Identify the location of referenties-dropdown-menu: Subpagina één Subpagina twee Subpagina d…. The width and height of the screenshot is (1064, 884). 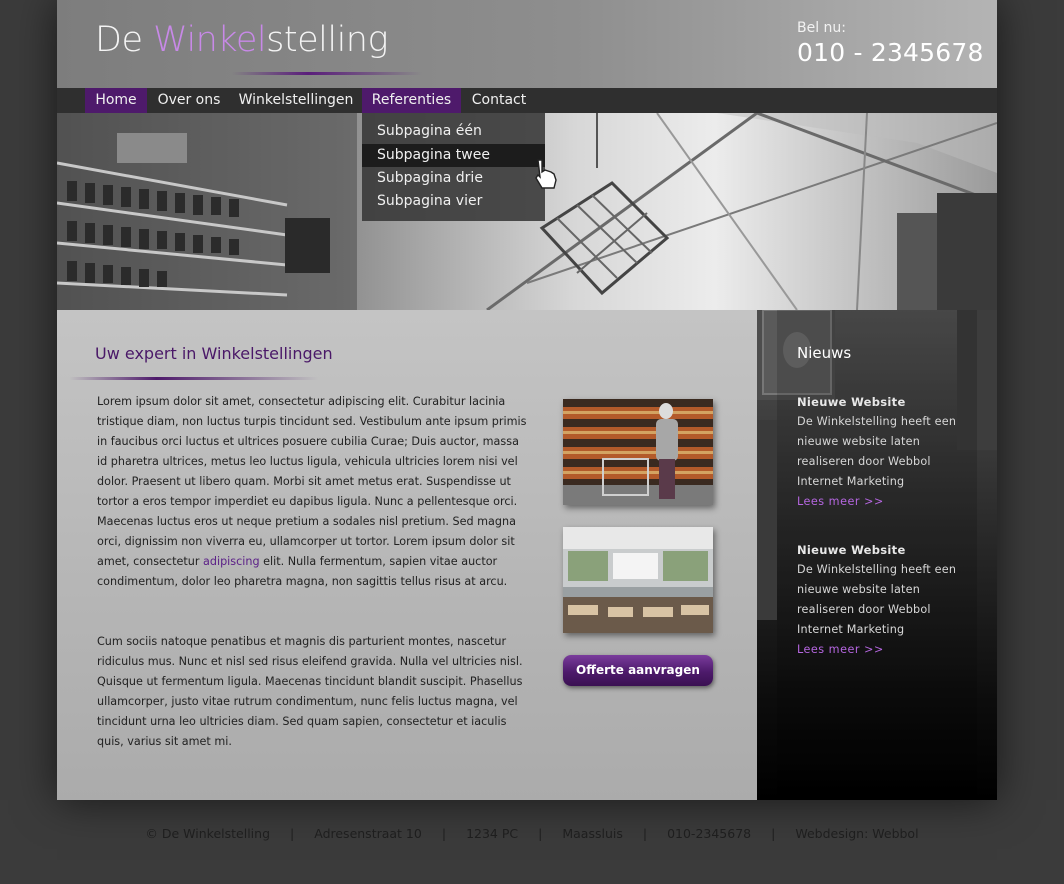
(453, 167).